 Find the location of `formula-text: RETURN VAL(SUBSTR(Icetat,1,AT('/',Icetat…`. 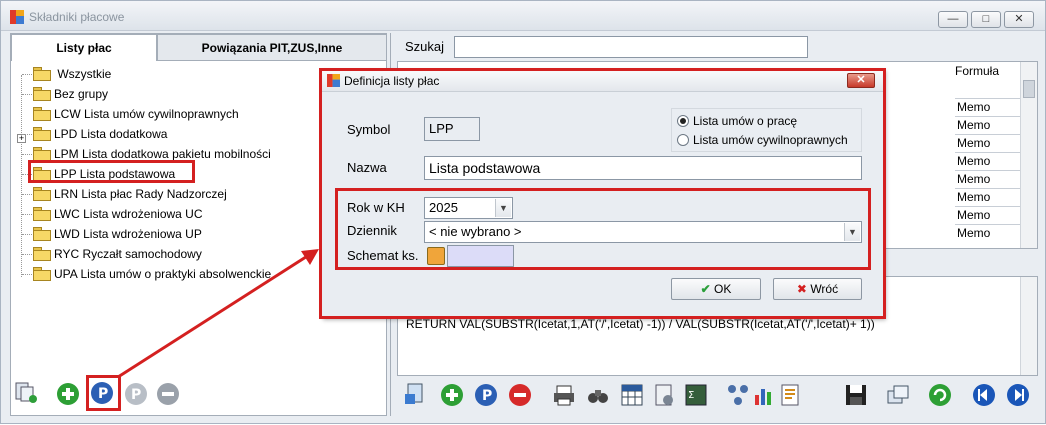

formula-text: RETURN VAL(SUBSTR(Icetat,1,AT('/',Icetat… is located at coordinates (640, 324).